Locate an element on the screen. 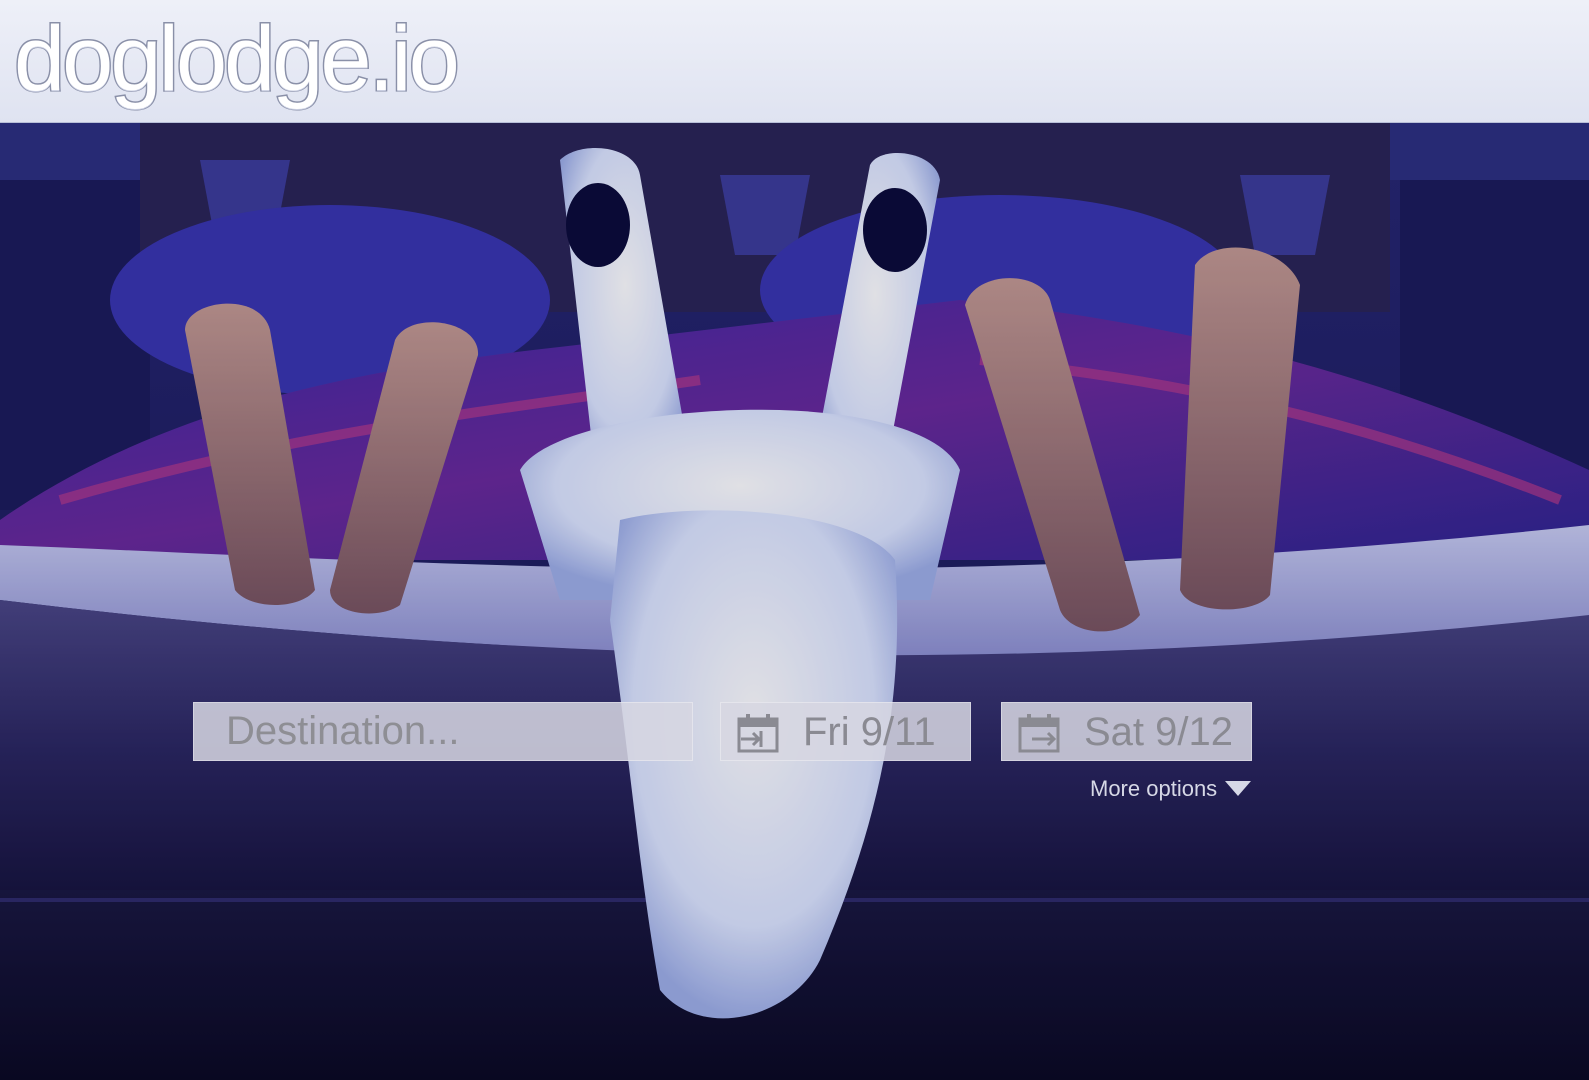  calendar-checkout-icon is located at coordinates (1039, 733).